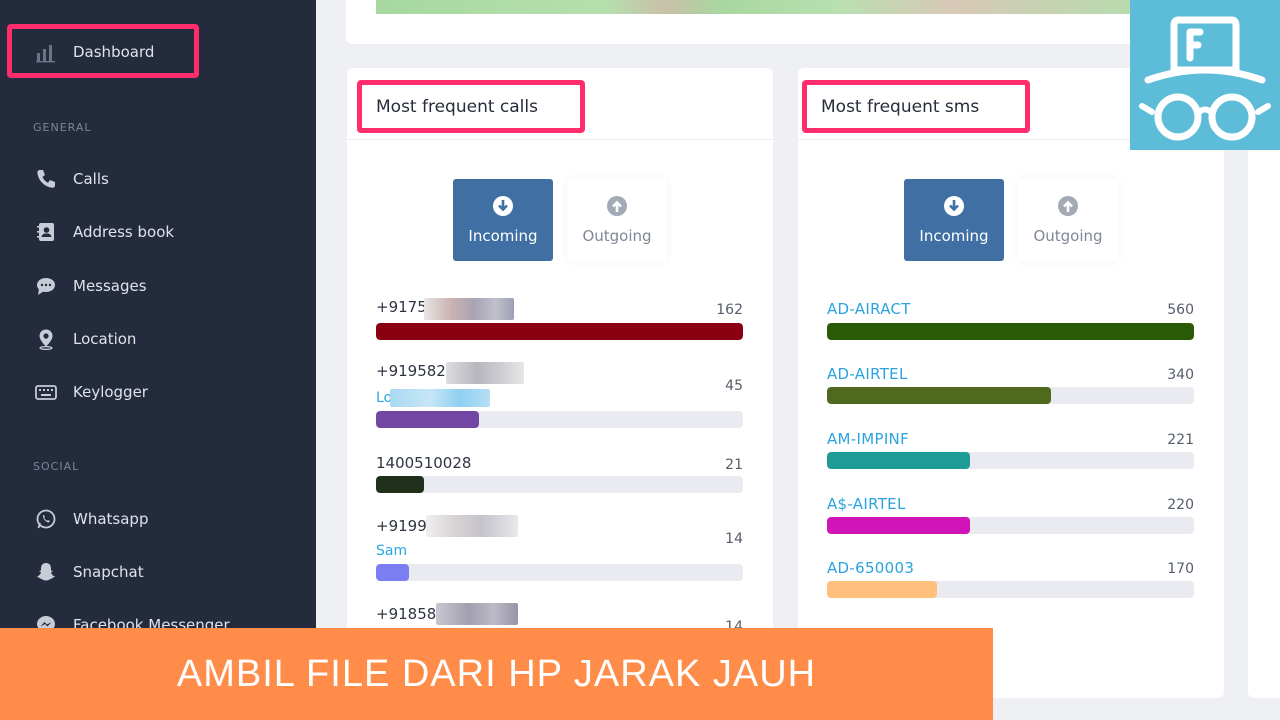  What do you see at coordinates (746, 22) in the screenshot?
I see `map-card` at bounding box center [746, 22].